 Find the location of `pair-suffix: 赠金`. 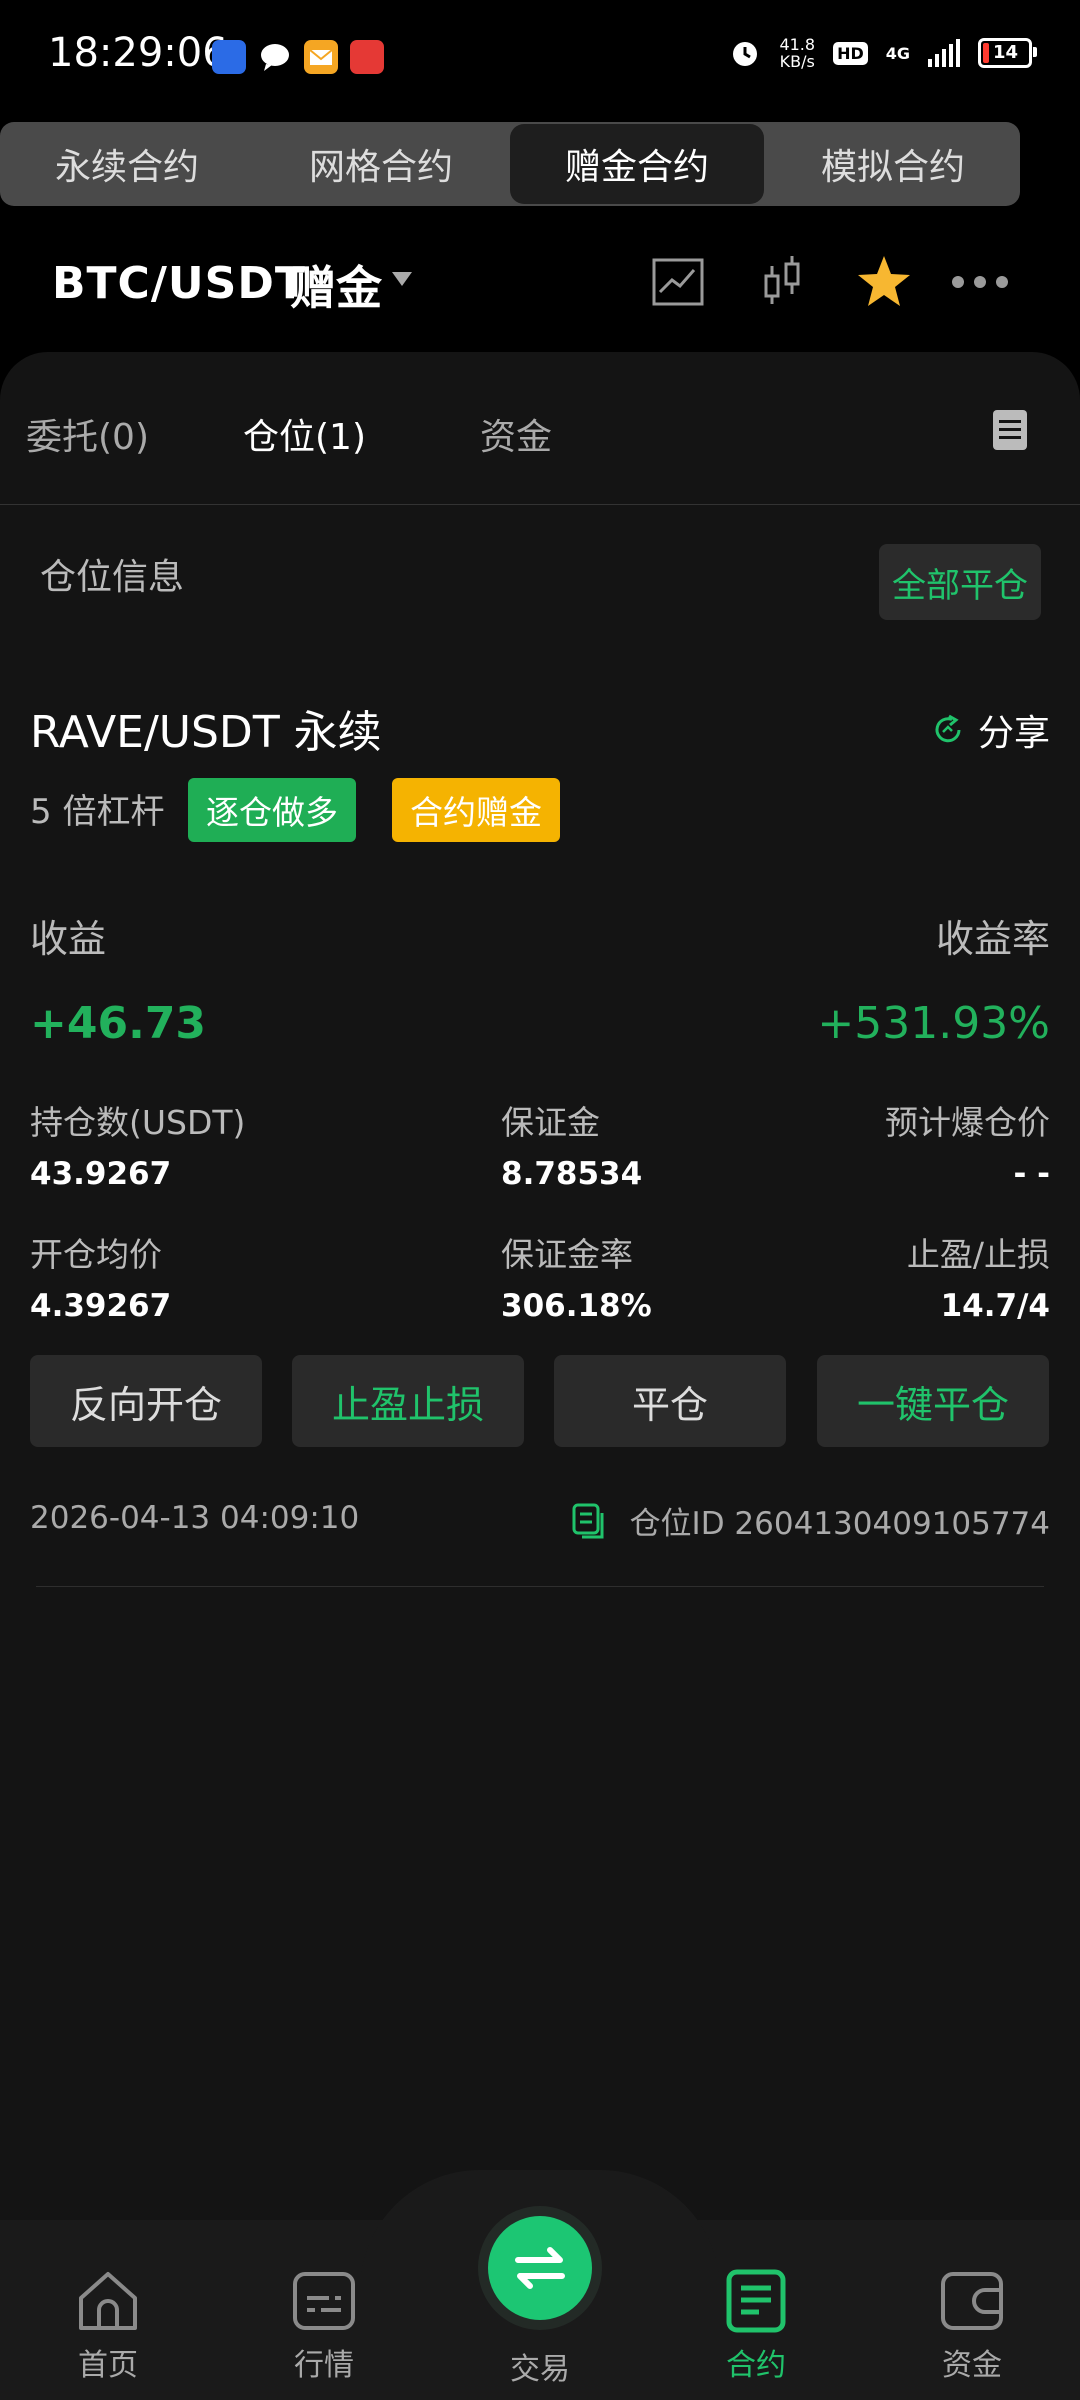

pair-suffix: 赠金 is located at coordinates (336, 285).